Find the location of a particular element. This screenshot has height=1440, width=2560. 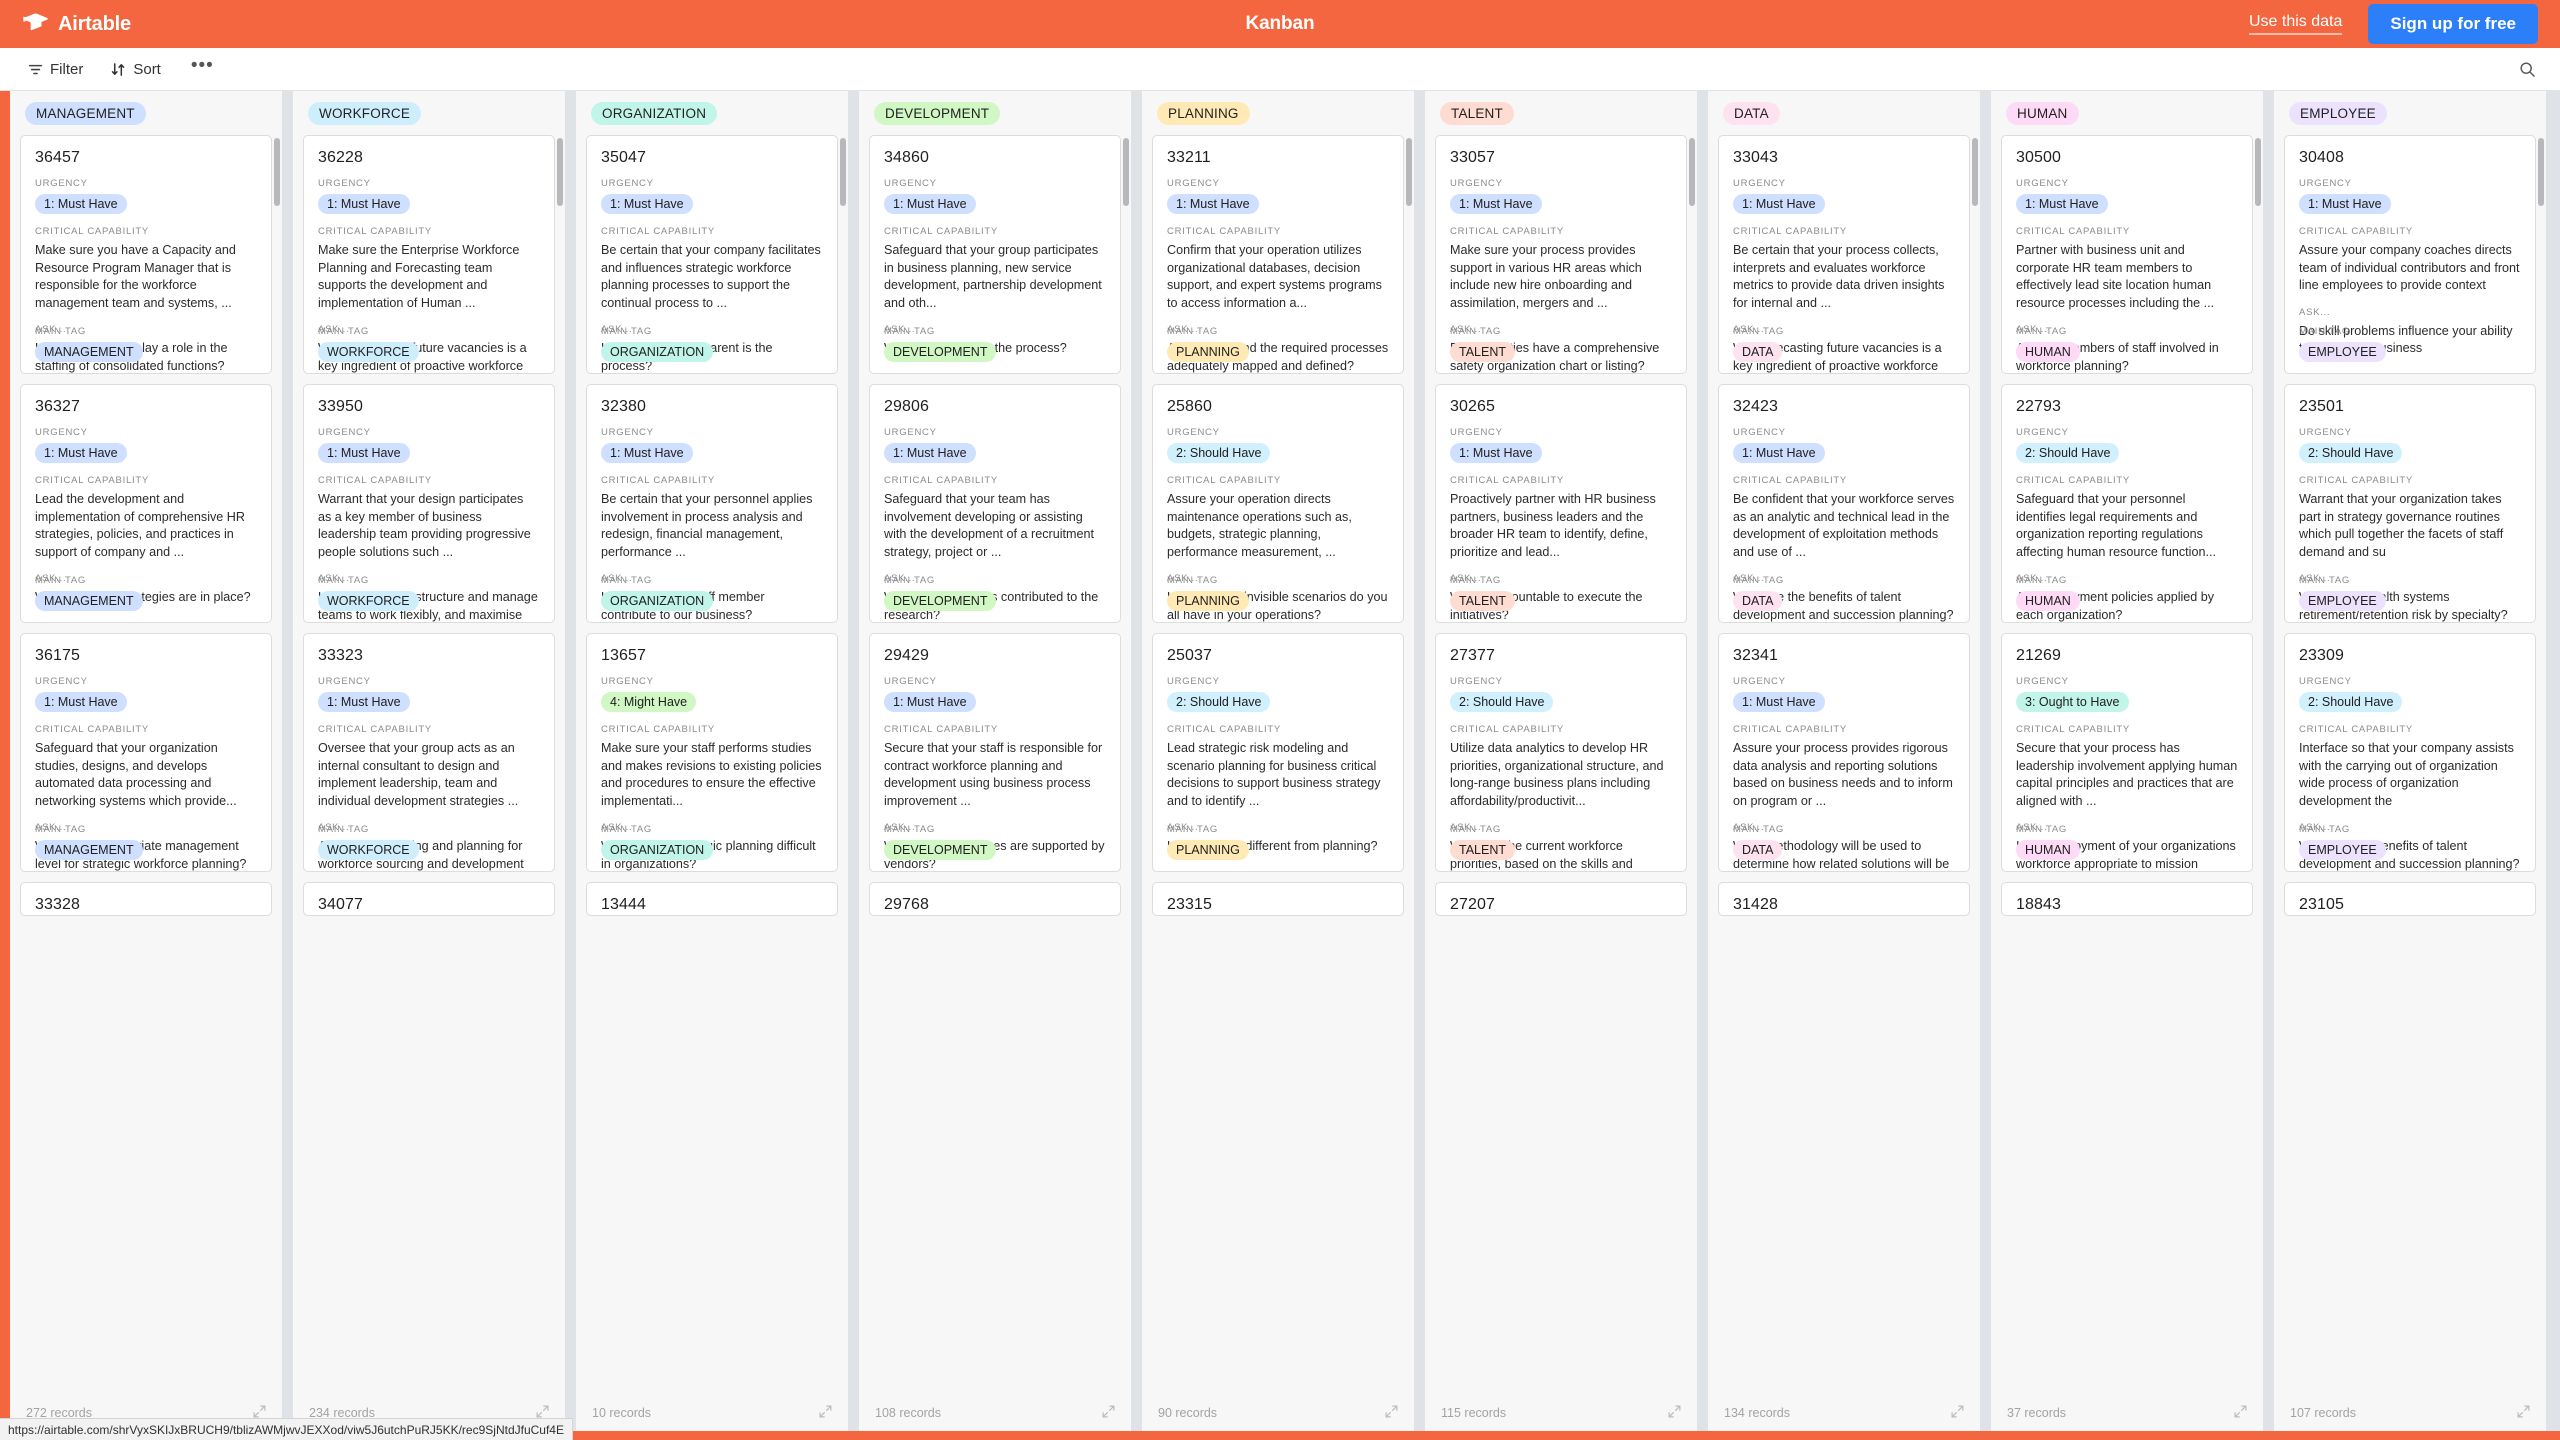

card-id: 29806 is located at coordinates (906, 406).